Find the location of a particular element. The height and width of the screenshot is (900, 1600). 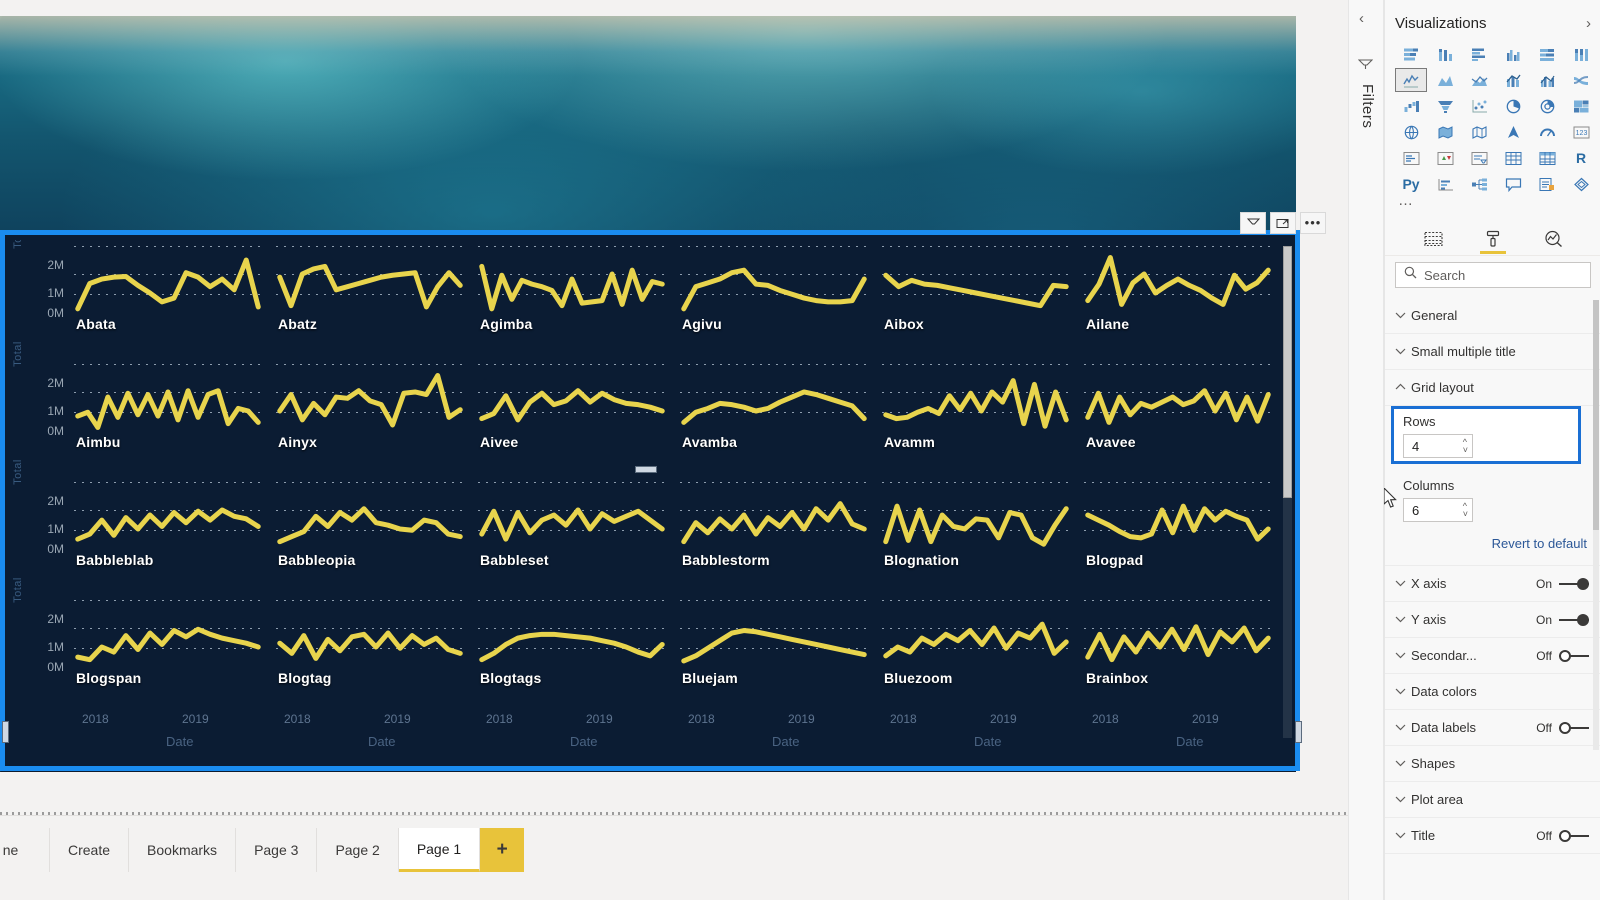

columns-stepper: 6 ^ ˅ is located at coordinates (1438, 510).